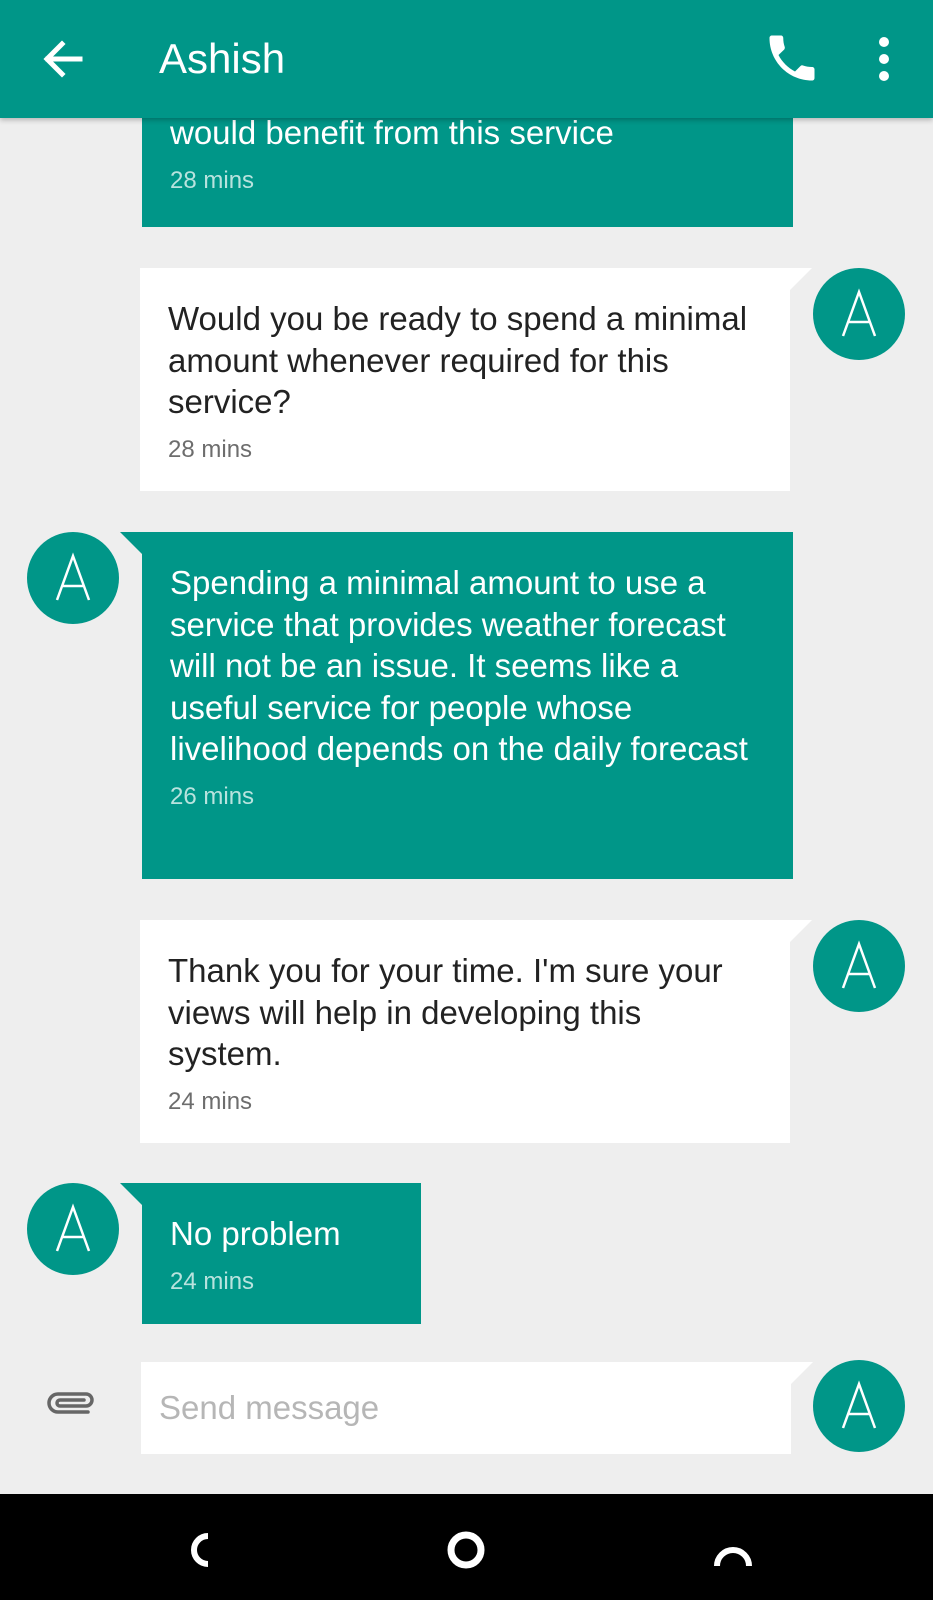 The image size is (933, 1600). Describe the element at coordinates (255, 1233) in the screenshot. I see `message-text: No problem` at that location.